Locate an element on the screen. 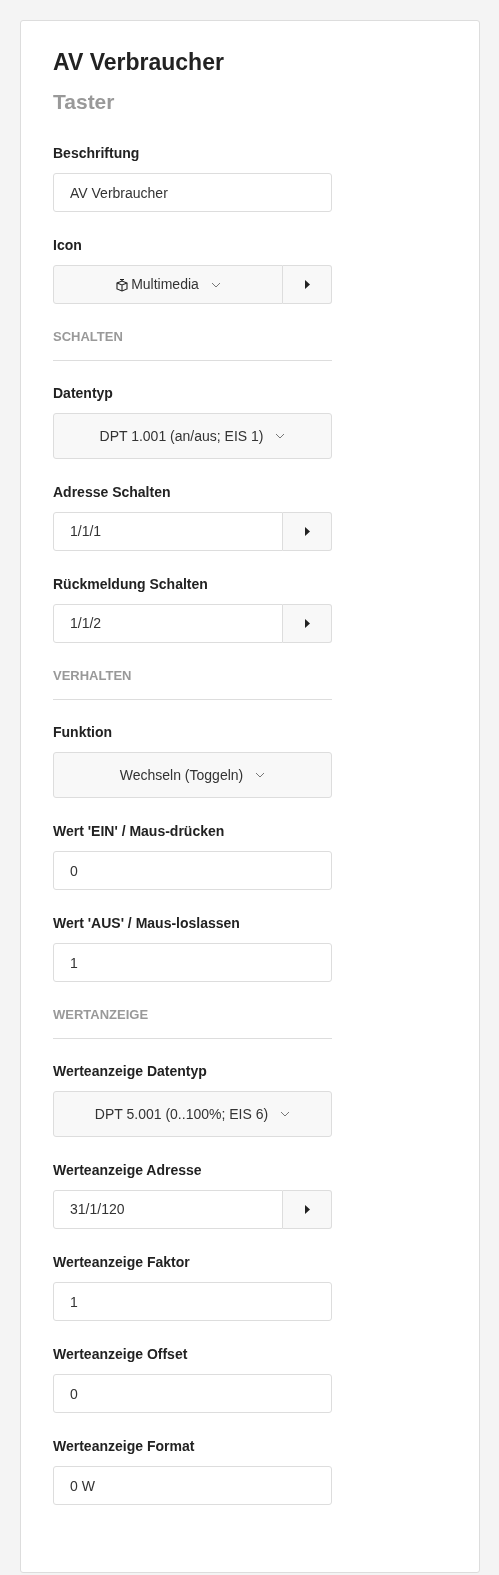 Image resolution: width=499 pixels, height=1575 pixels. dropdown: DPT 1.001 (an/aus; EIS 1) is located at coordinates (192, 436).